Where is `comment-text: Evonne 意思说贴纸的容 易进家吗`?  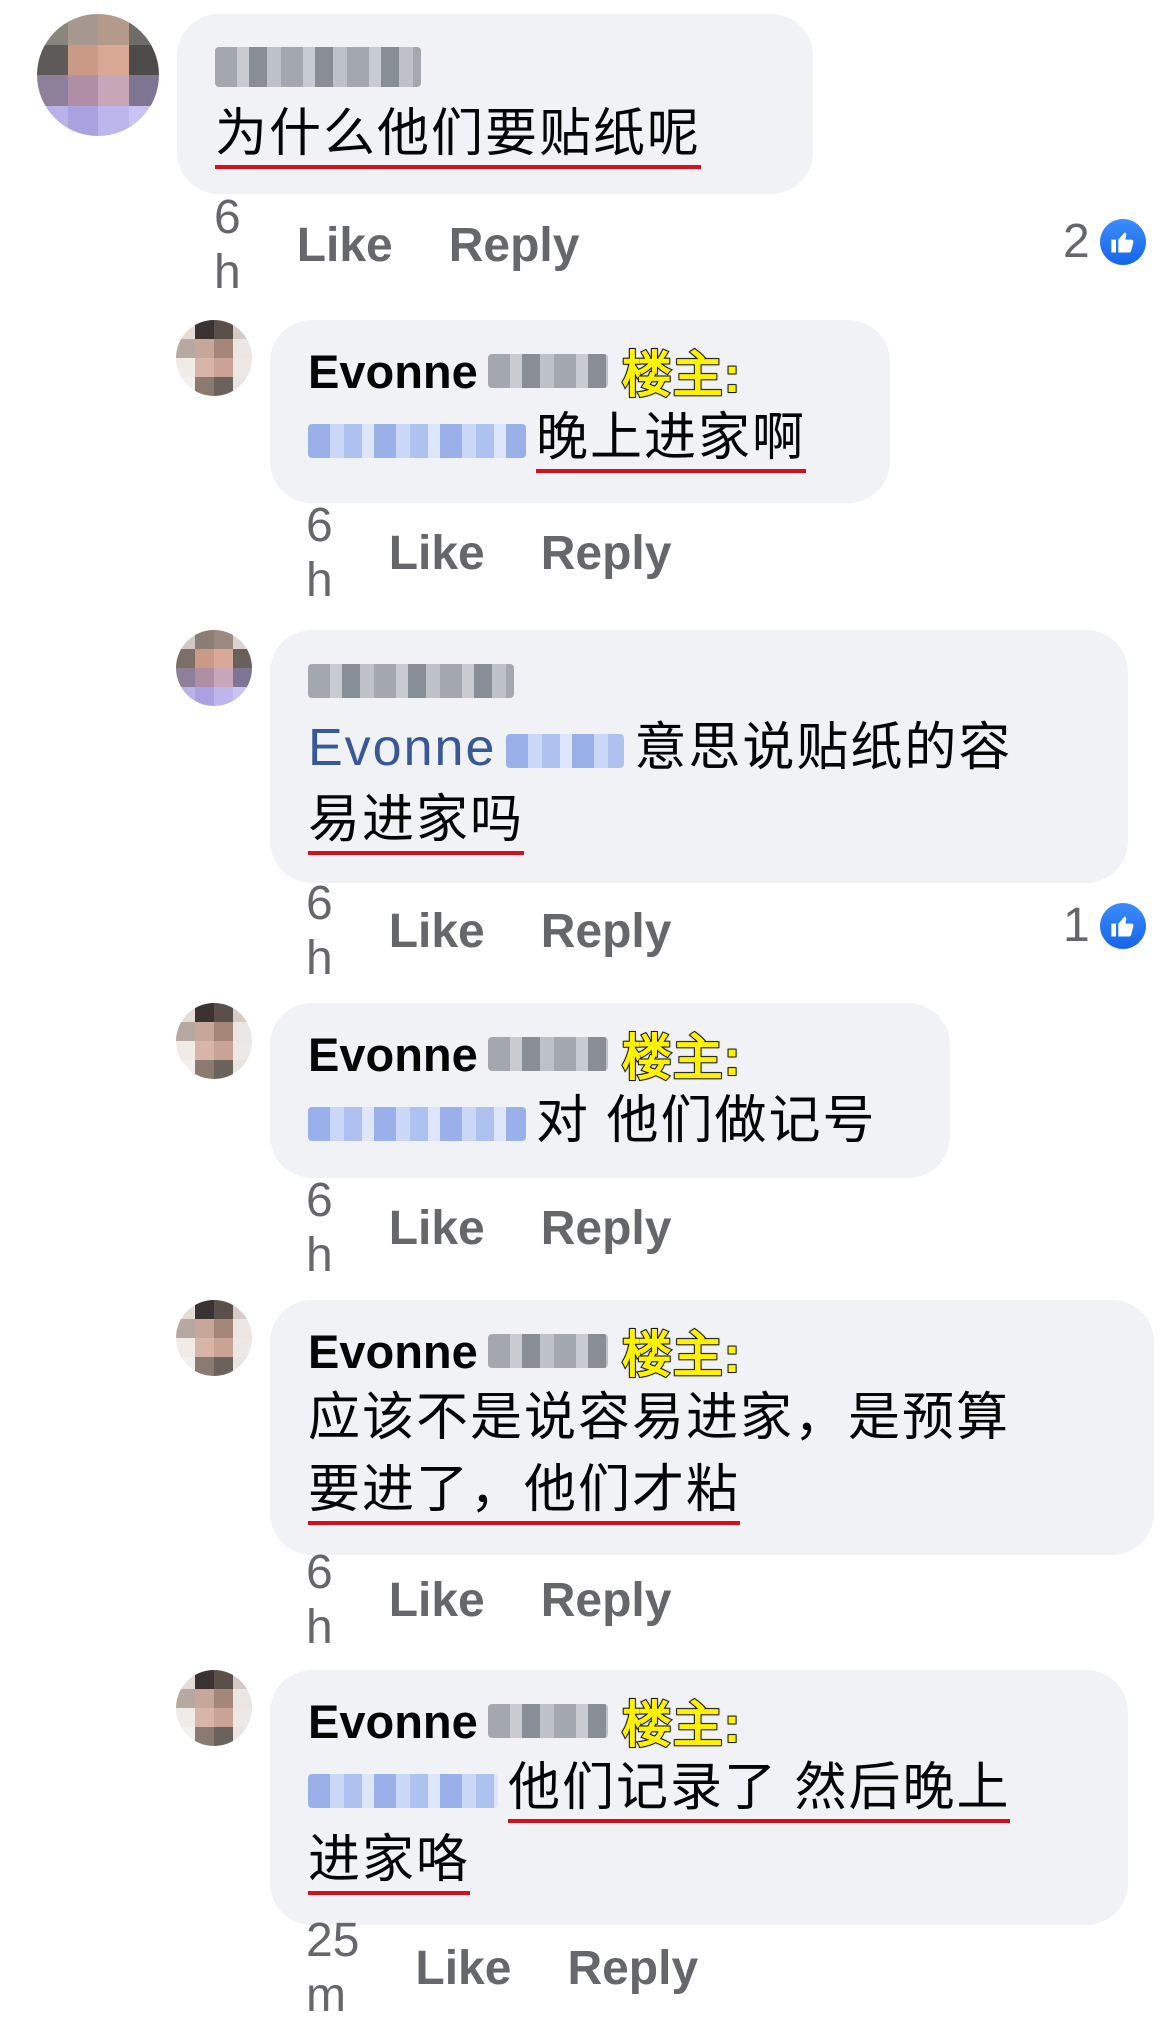 comment-text: Evonne 意思说贴纸的容 易进家吗 is located at coordinates (699, 784).